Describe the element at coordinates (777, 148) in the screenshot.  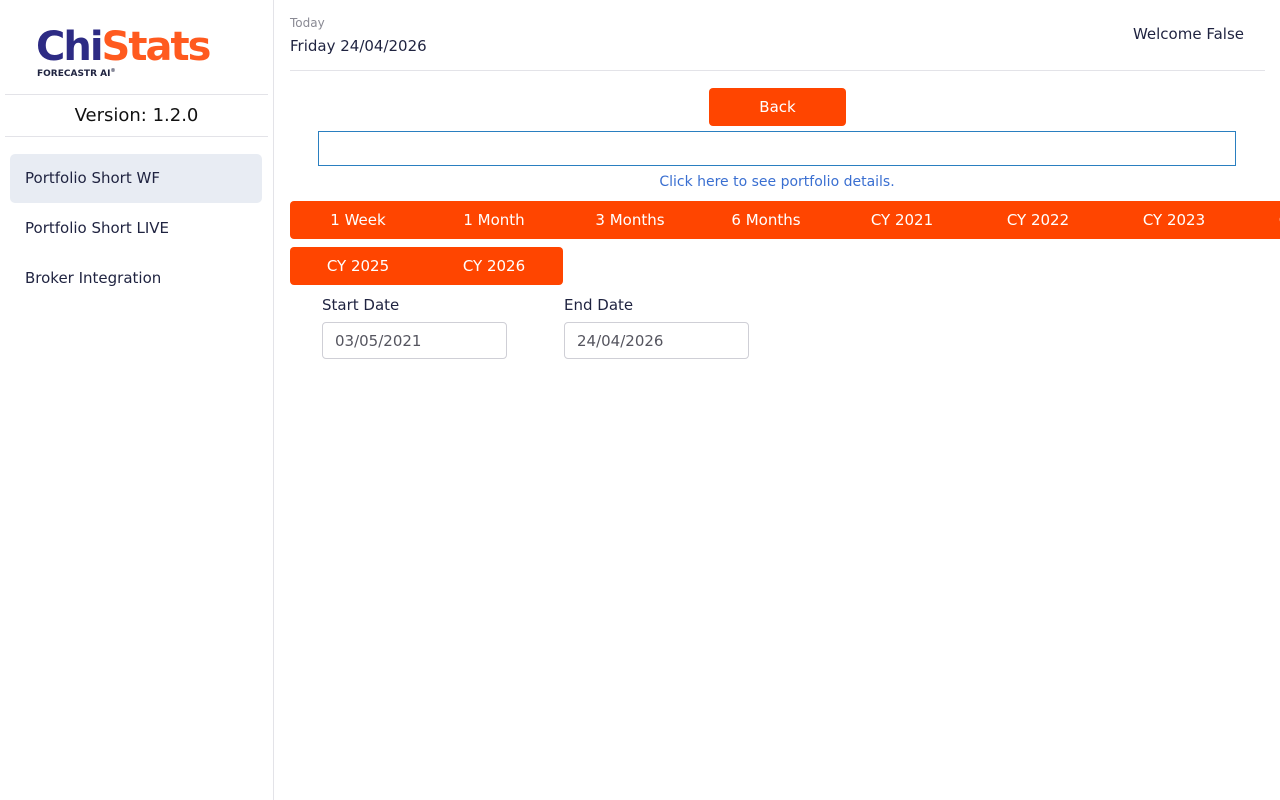
I see `portfolio-input` at that location.